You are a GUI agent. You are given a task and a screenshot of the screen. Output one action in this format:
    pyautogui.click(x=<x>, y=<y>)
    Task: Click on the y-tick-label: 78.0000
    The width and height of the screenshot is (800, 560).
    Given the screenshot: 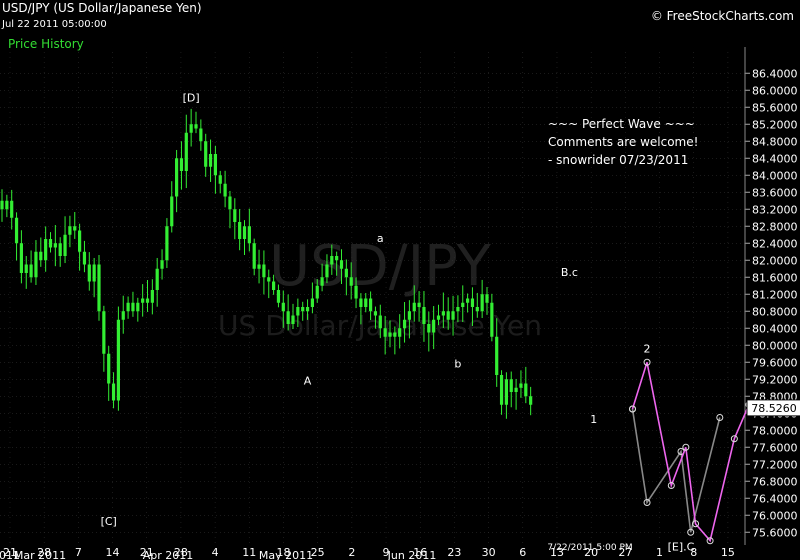 What is the action you would take?
    pyautogui.click(x=775, y=430)
    